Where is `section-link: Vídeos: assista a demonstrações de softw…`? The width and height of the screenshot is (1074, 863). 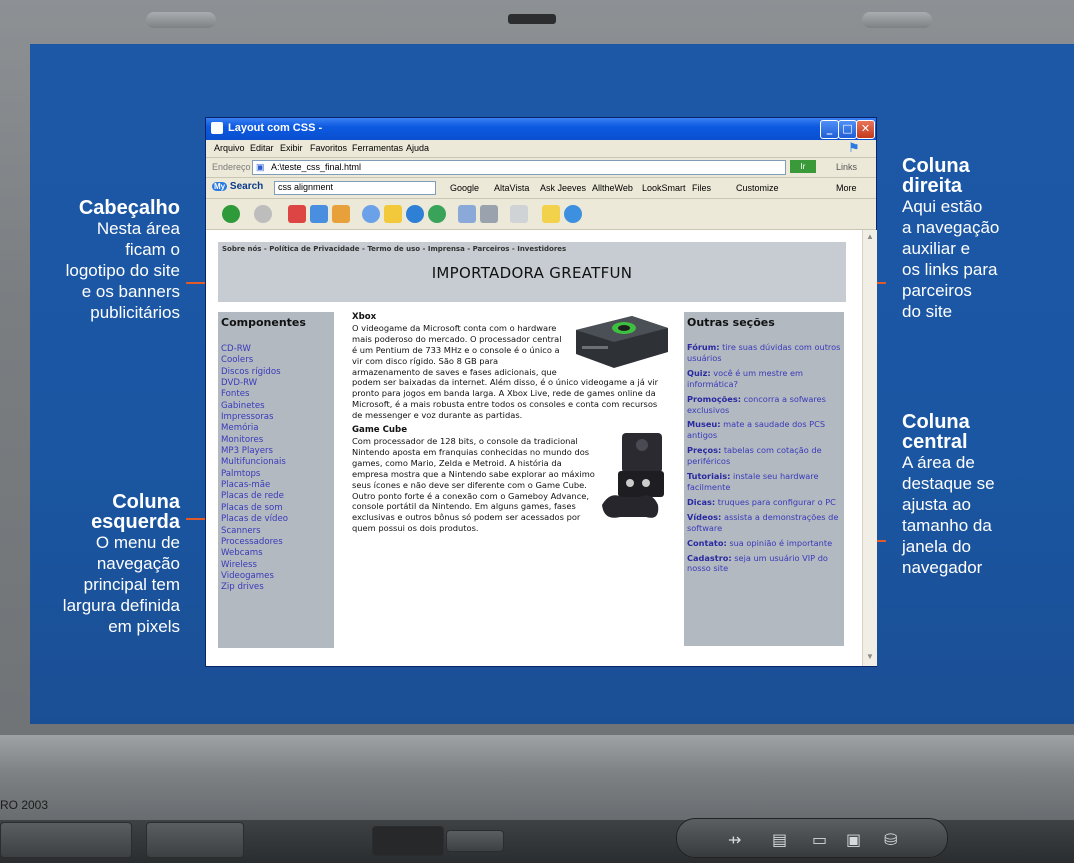 section-link: Vídeos: assista a demonstrações de softw… is located at coordinates (764, 523).